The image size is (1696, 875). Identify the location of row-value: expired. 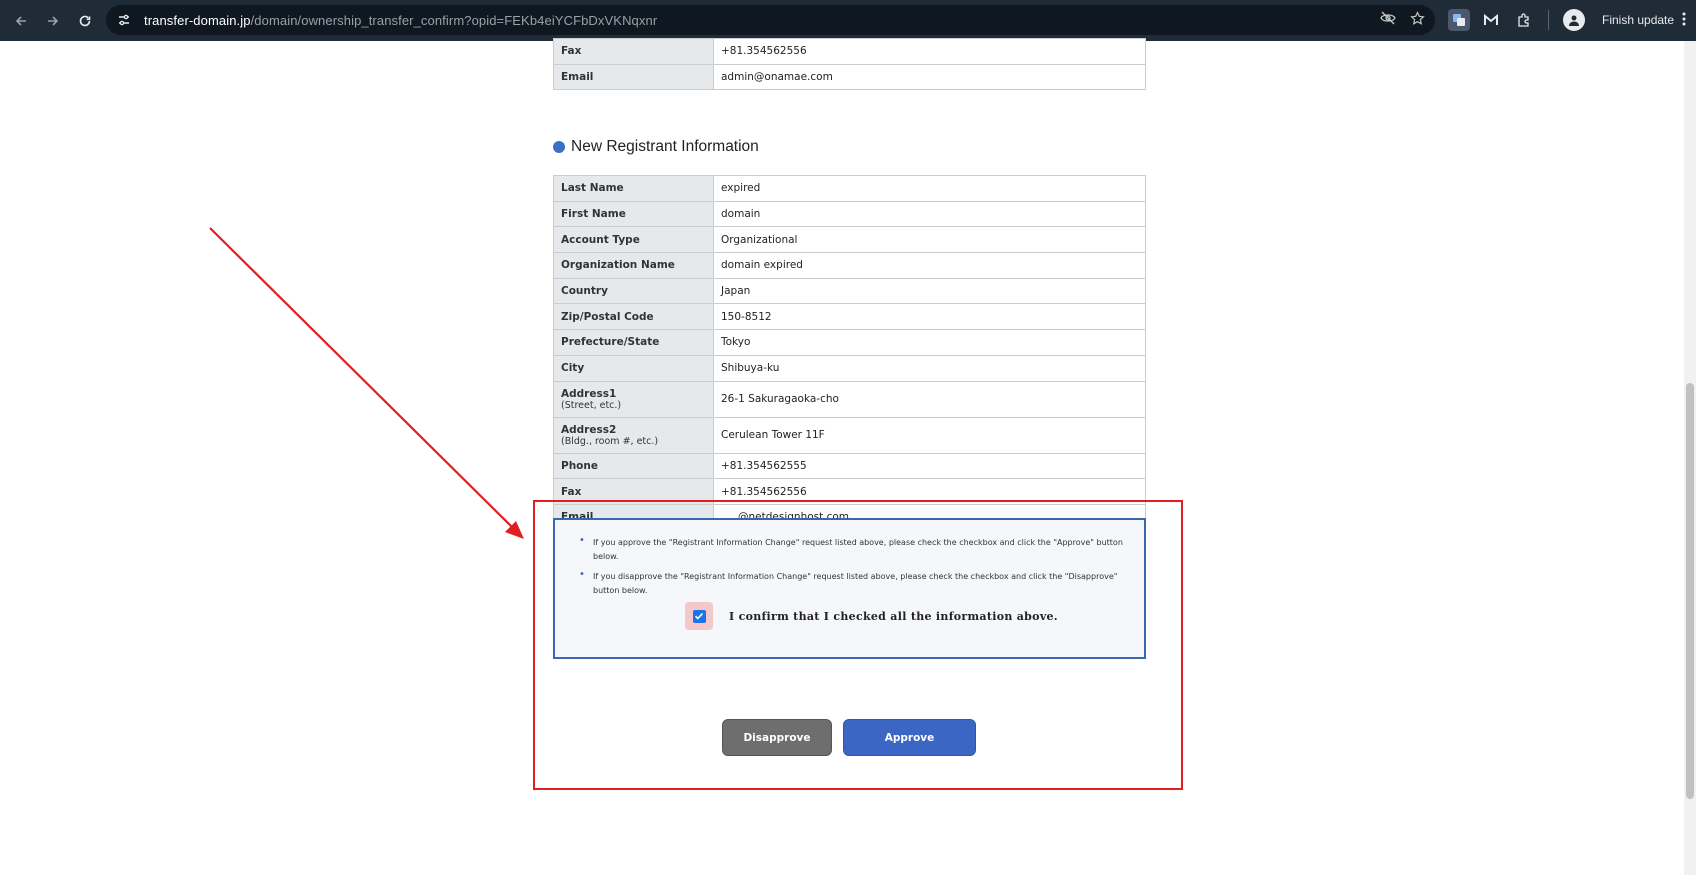
(929, 188).